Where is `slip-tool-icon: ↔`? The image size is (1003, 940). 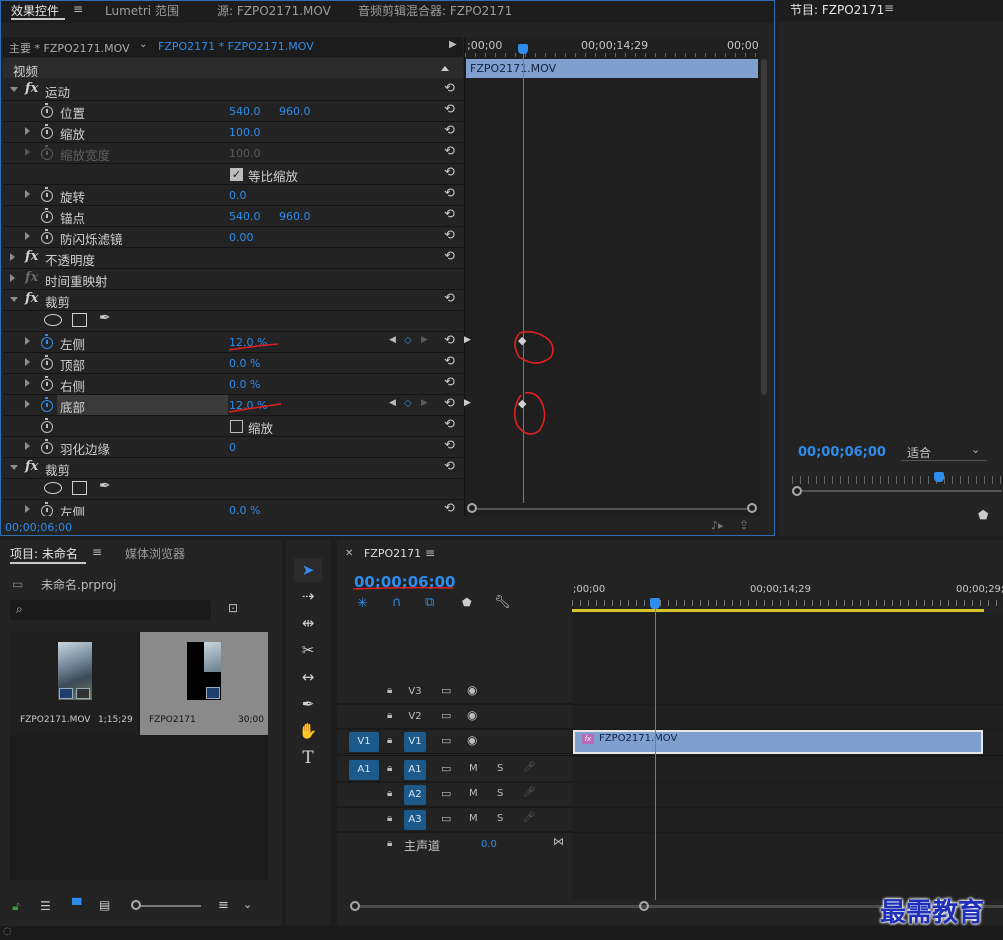 slip-tool-icon: ↔ is located at coordinates (308, 677).